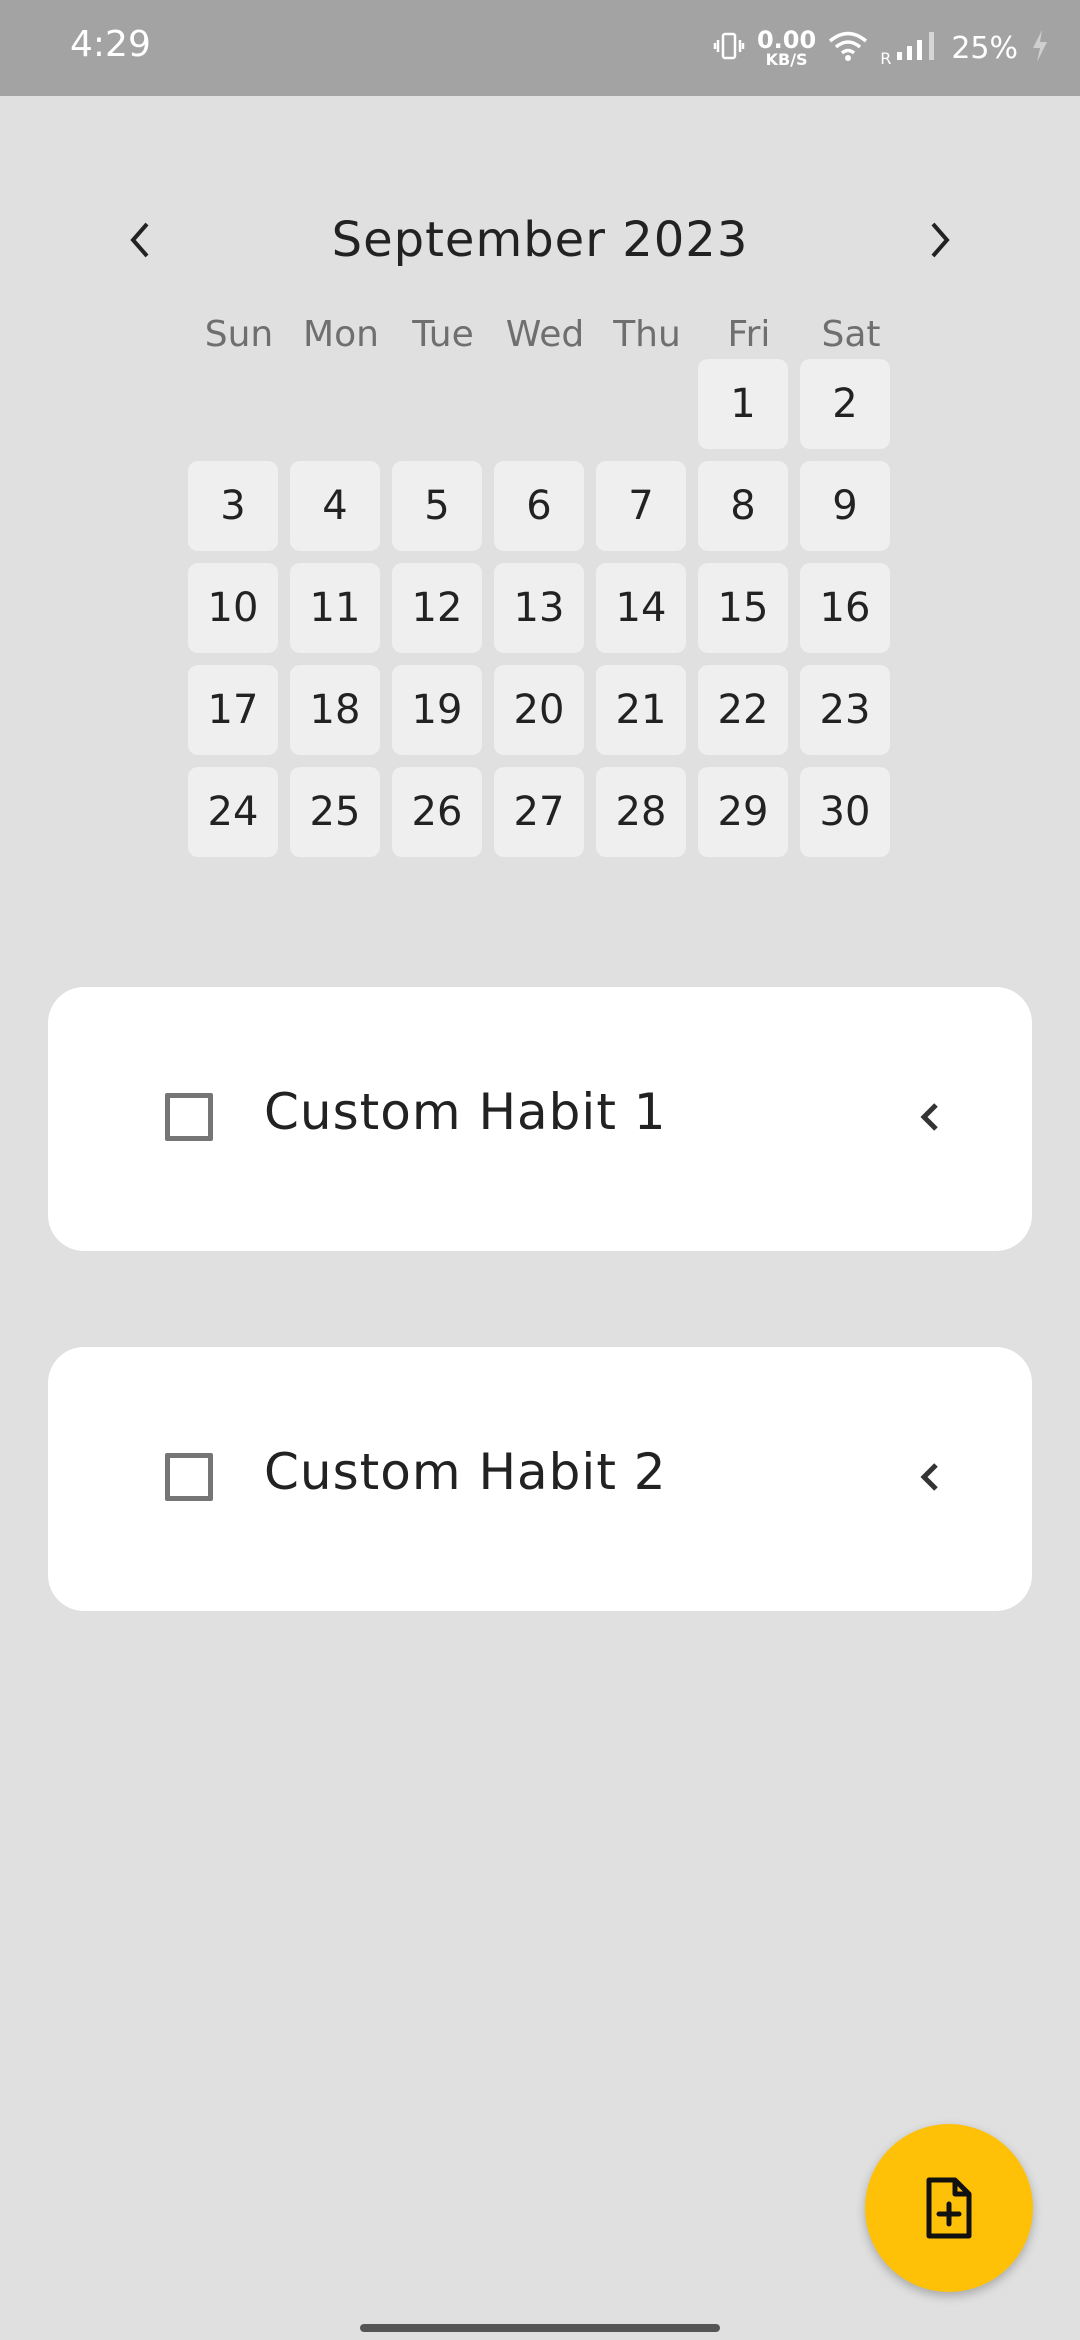 The width and height of the screenshot is (1080, 2340). I want to click on day-cell: 19, so click(437, 710).